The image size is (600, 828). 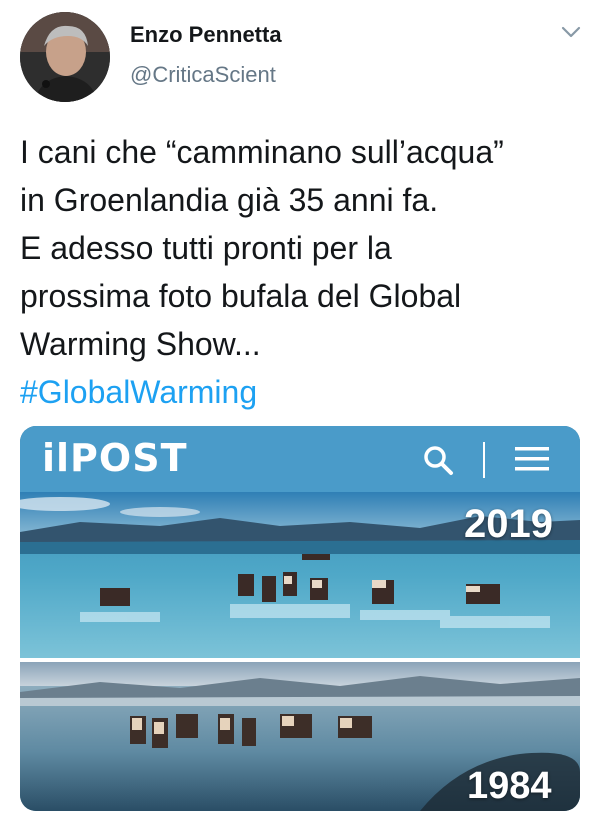 What do you see at coordinates (115, 458) in the screenshot?
I see `post-logo: ilPOST` at bounding box center [115, 458].